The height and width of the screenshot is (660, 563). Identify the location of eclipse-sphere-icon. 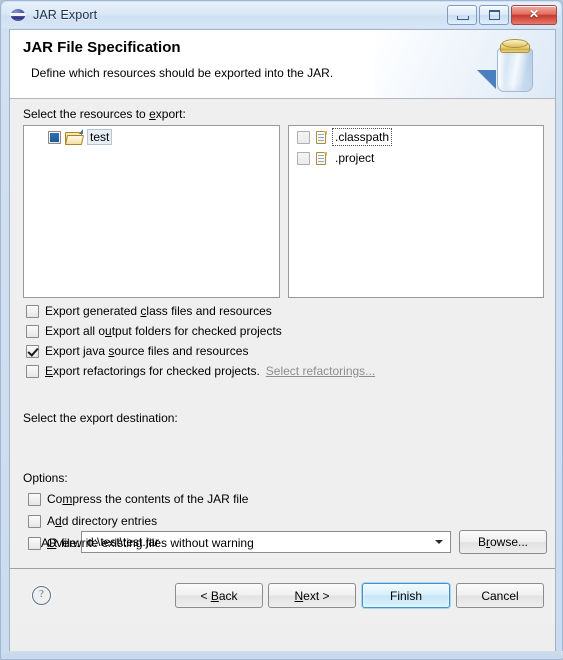
(18, 15).